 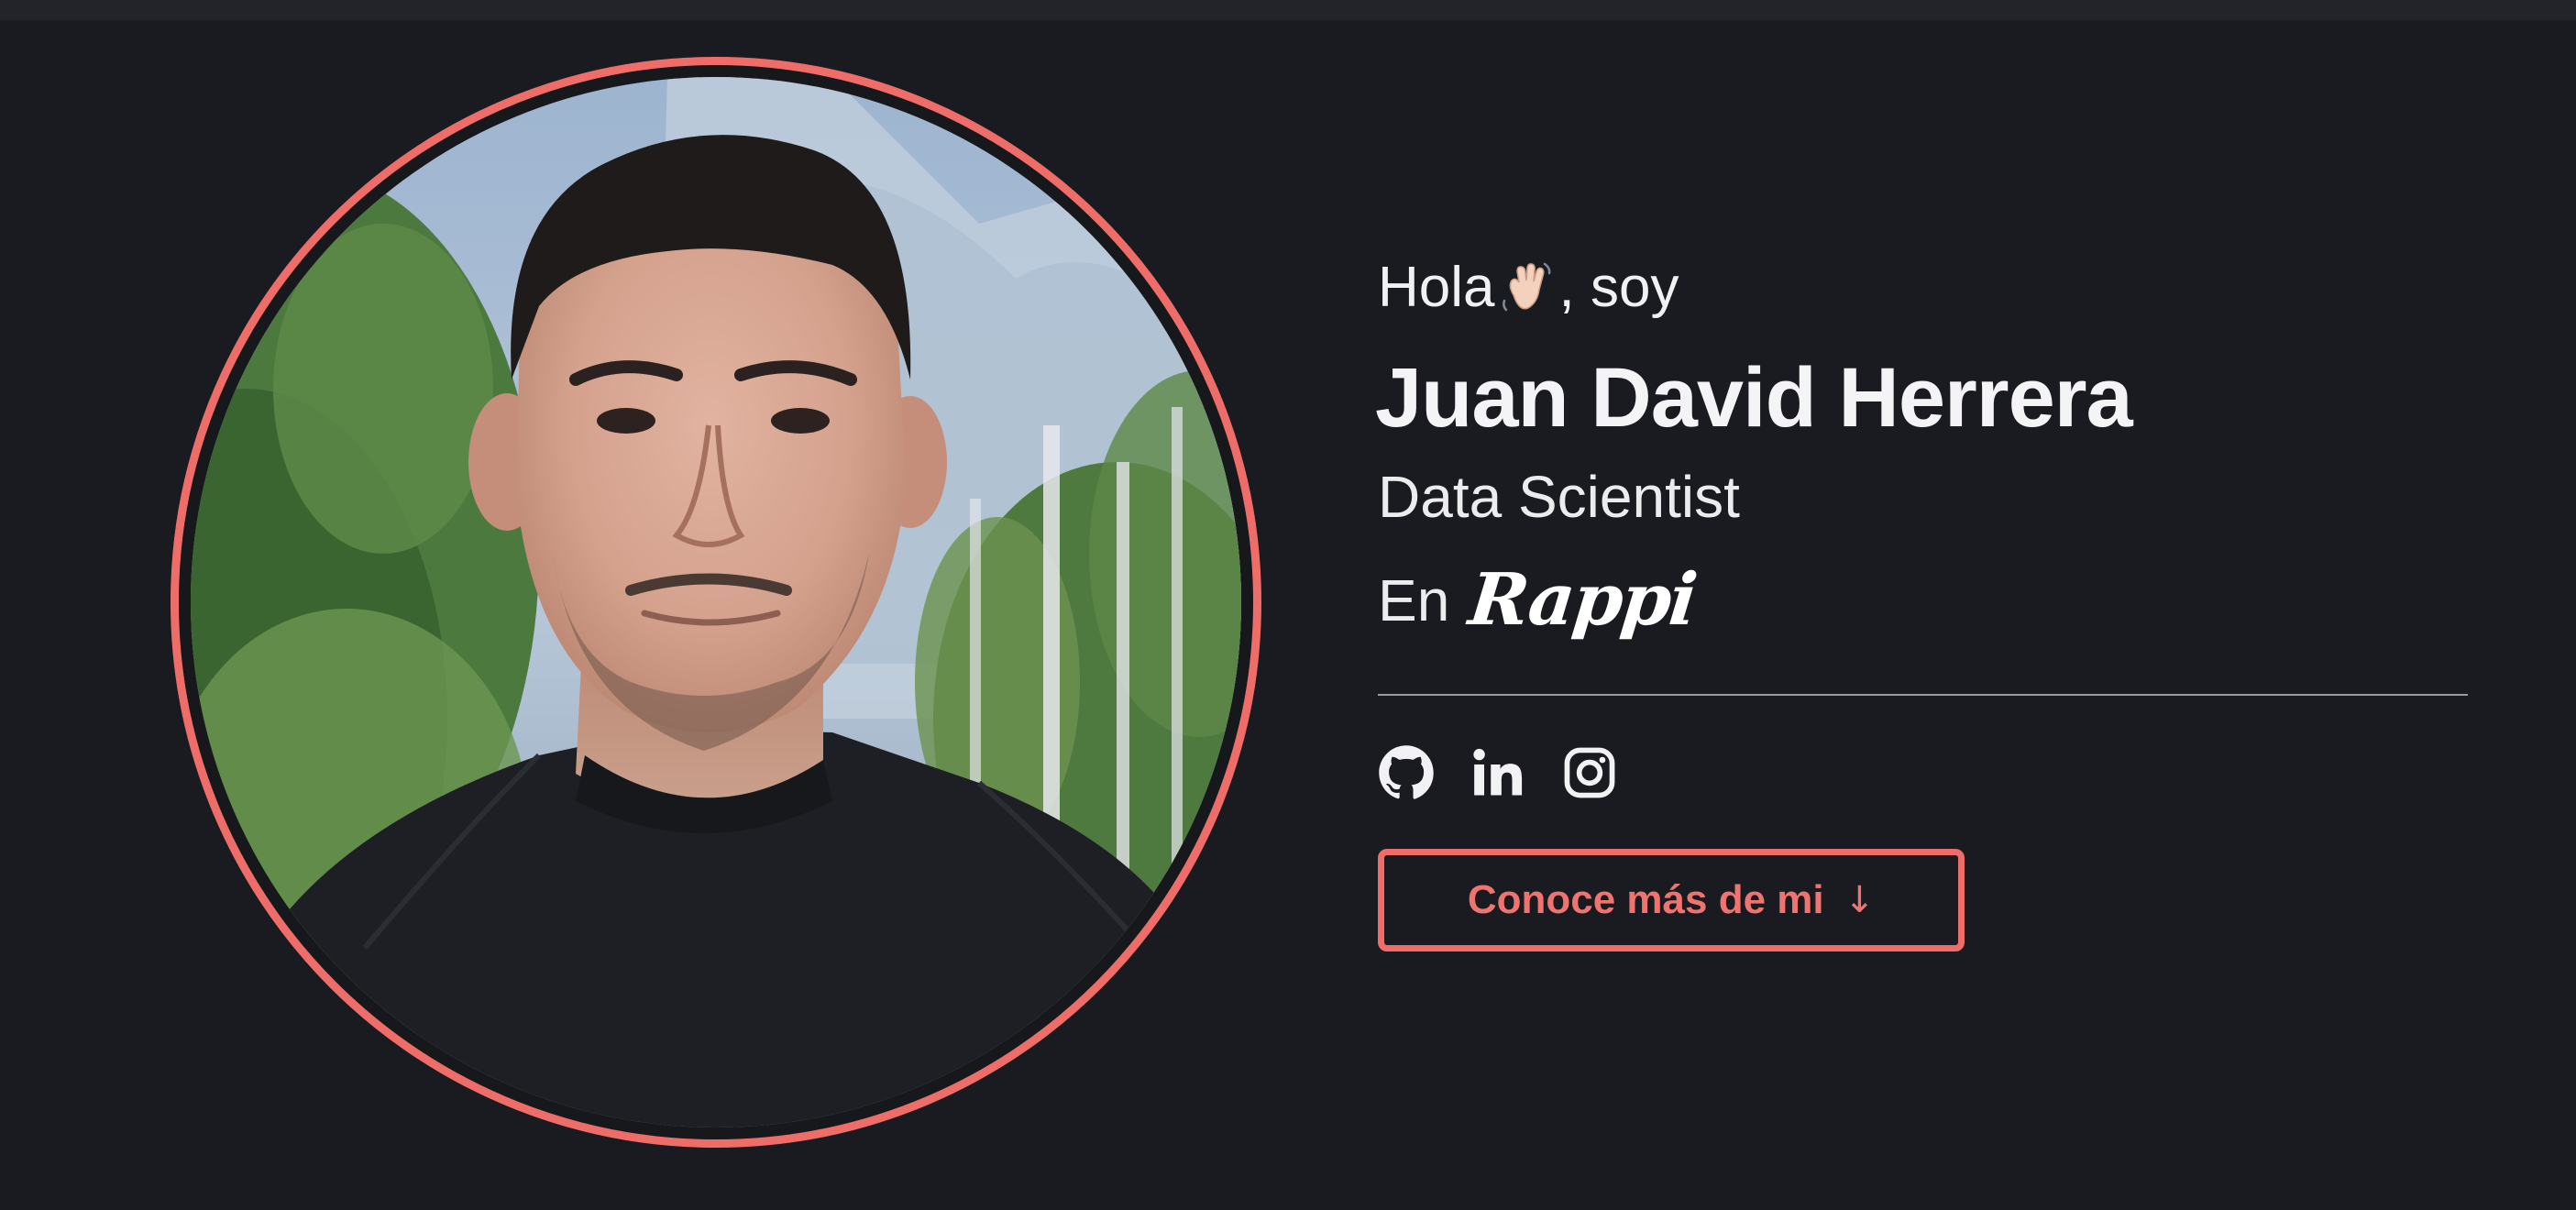 I want to click on rappi-logo: Rappi, so click(x=1583, y=600).